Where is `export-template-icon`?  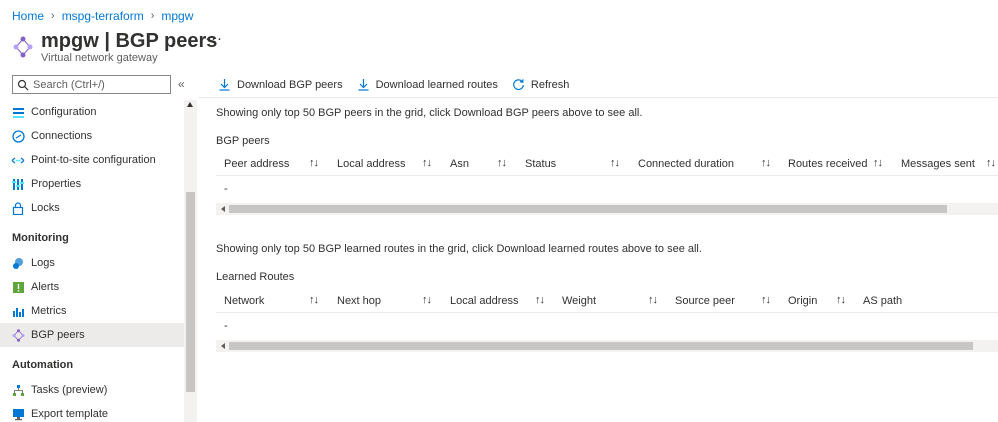 export-template-icon is located at coordinates (18, 414).